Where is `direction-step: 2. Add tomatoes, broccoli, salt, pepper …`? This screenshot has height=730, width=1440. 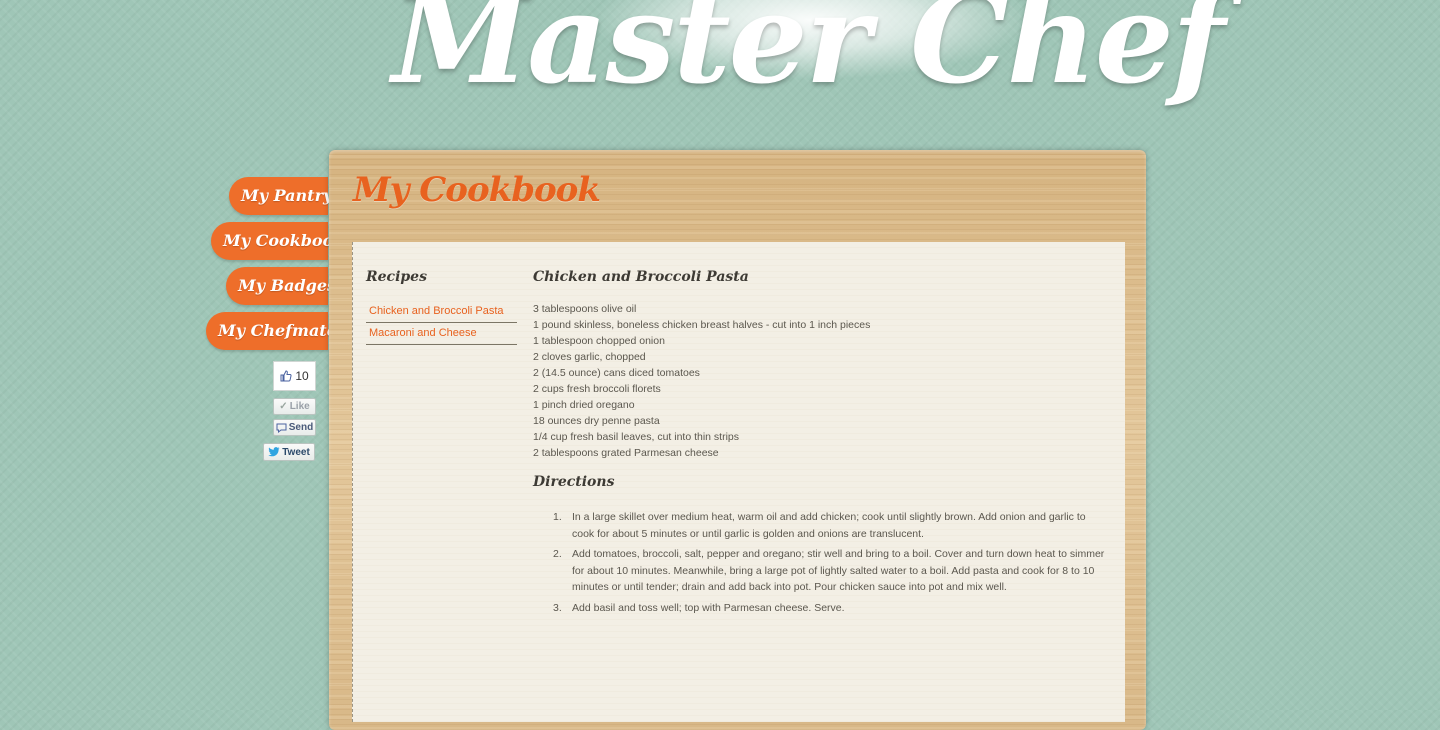
direction-step: 2. Add tomatoes, broccoli, salt, pepper … is located at coordinates (829, 571).